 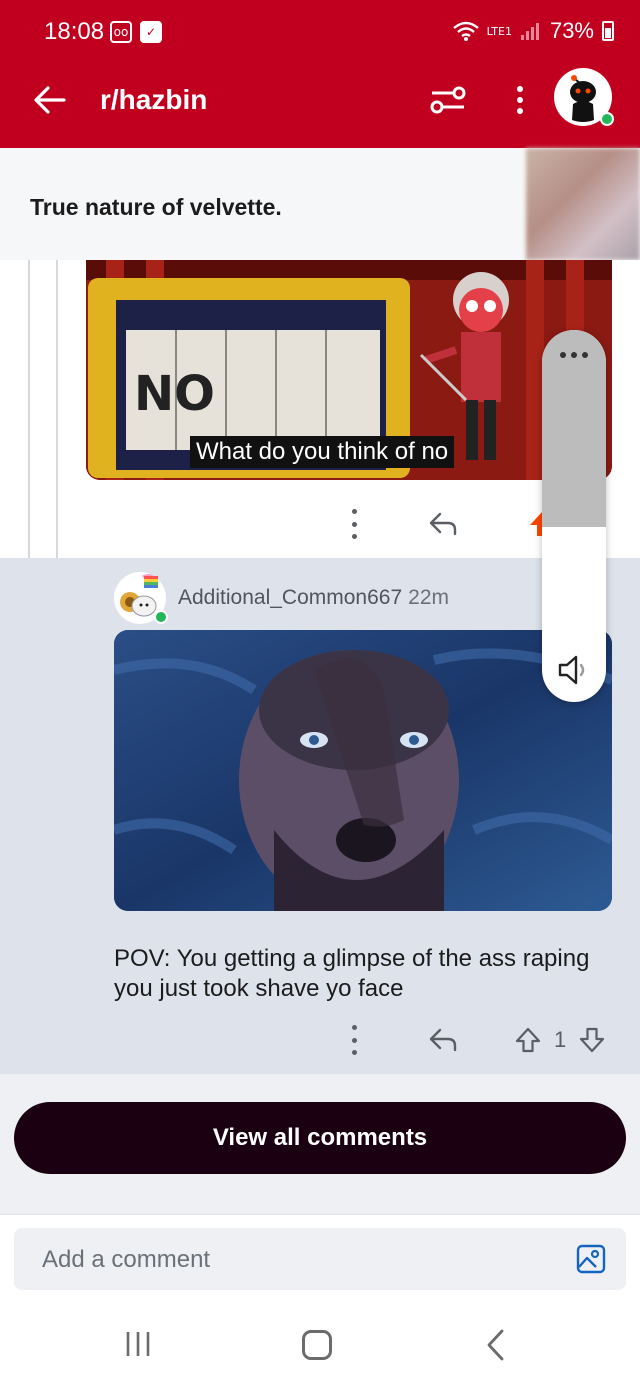 I want to click on comment-author: Additional_Common667 22m, so click(x=313, y=598).